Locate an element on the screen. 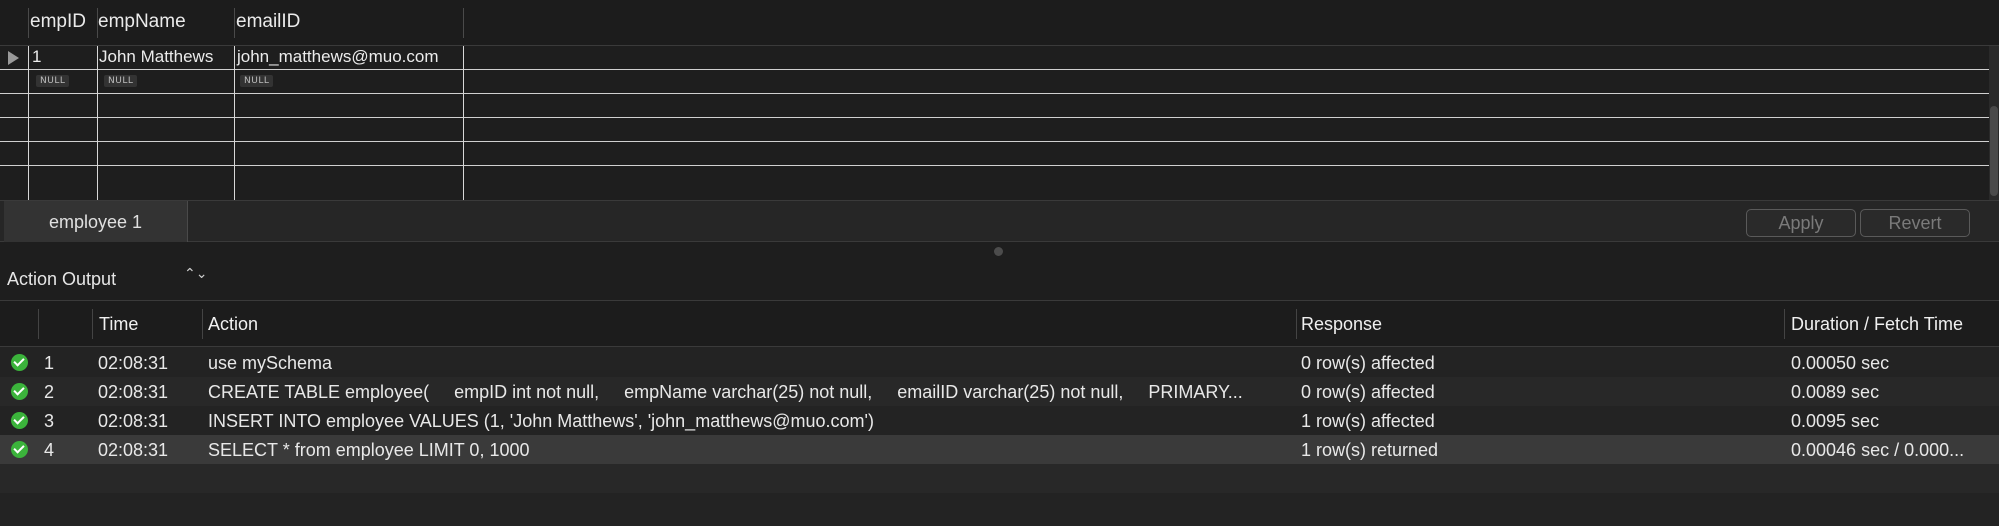 This screenshot has width=1999, height=526. tab-employee-1: employee 1 is located at coordinates (96, 221).